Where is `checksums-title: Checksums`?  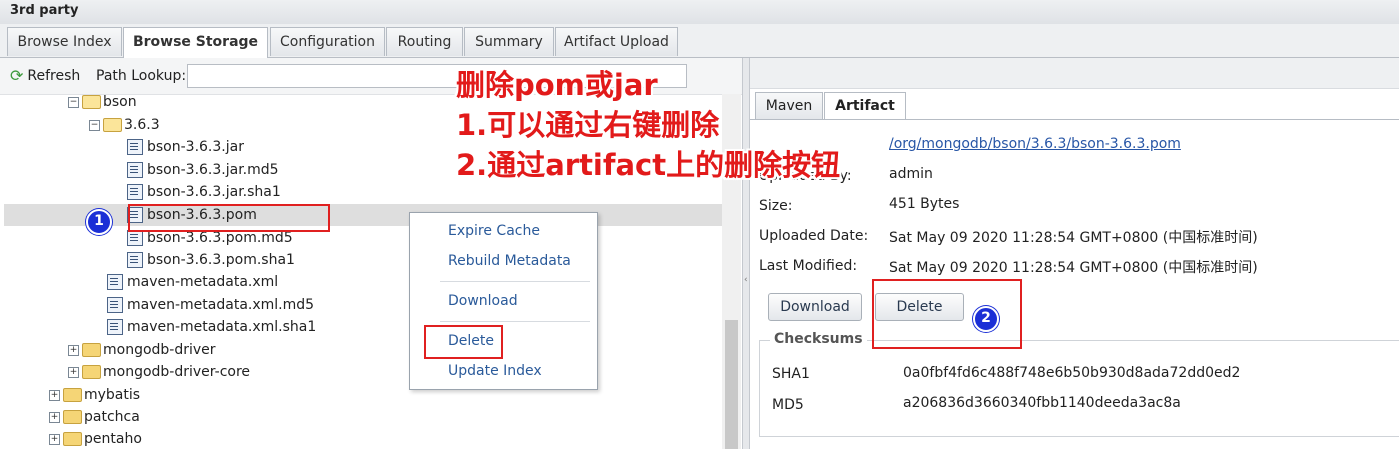 checksums-title: Checksums is located at coordinates (818, 339).